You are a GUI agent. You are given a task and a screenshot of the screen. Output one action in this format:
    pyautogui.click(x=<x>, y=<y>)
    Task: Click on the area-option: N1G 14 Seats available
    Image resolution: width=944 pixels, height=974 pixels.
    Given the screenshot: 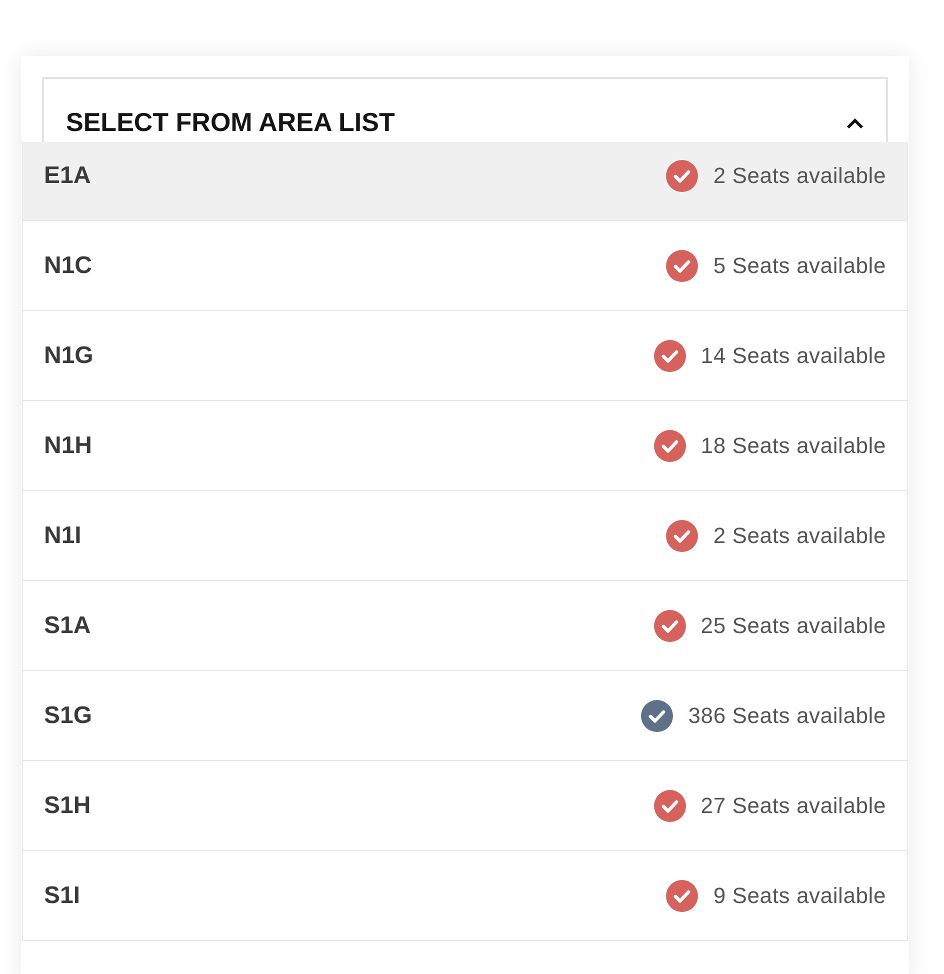 What is the action you would take?
    pyautogui.click(x=465, y=356)
    